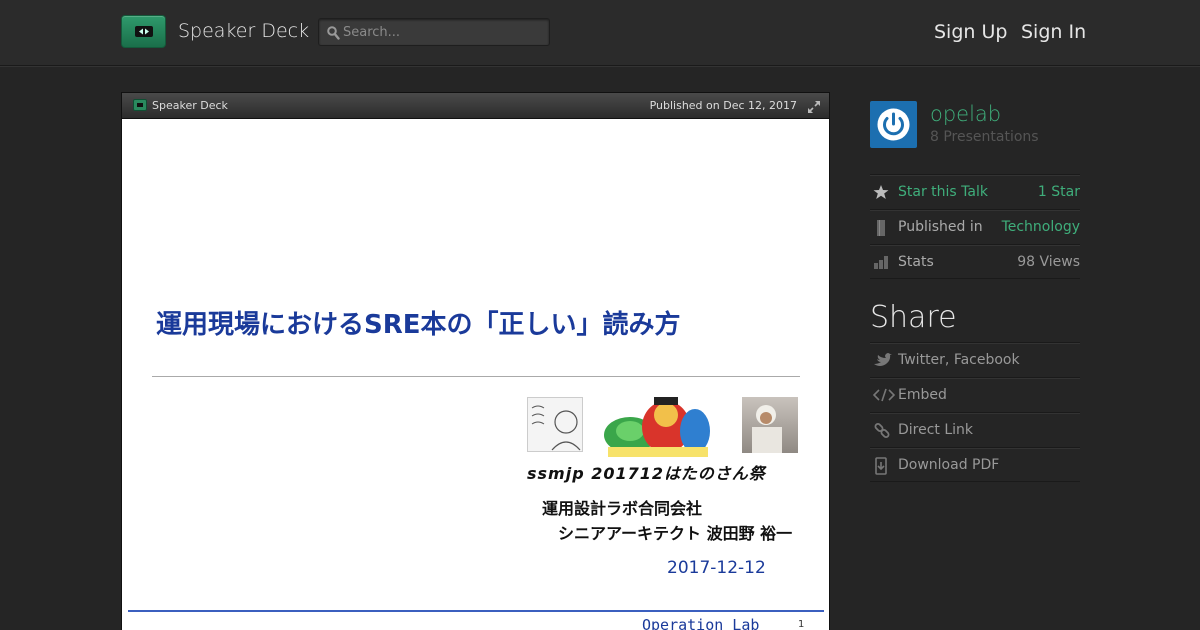 This screenshot has width=1200, height=630. What do you see at coordinates (881, 468) in the screenshot?
I see `download-icon` at bounding box center [881, 468].